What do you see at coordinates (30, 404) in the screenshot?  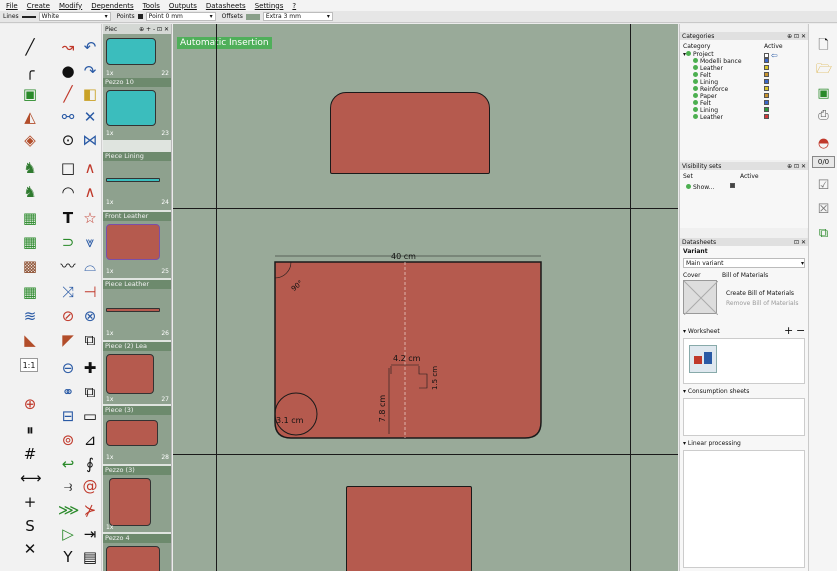 I see `magnet-tool-icon: ⊕` at bounding box center [30, 404].